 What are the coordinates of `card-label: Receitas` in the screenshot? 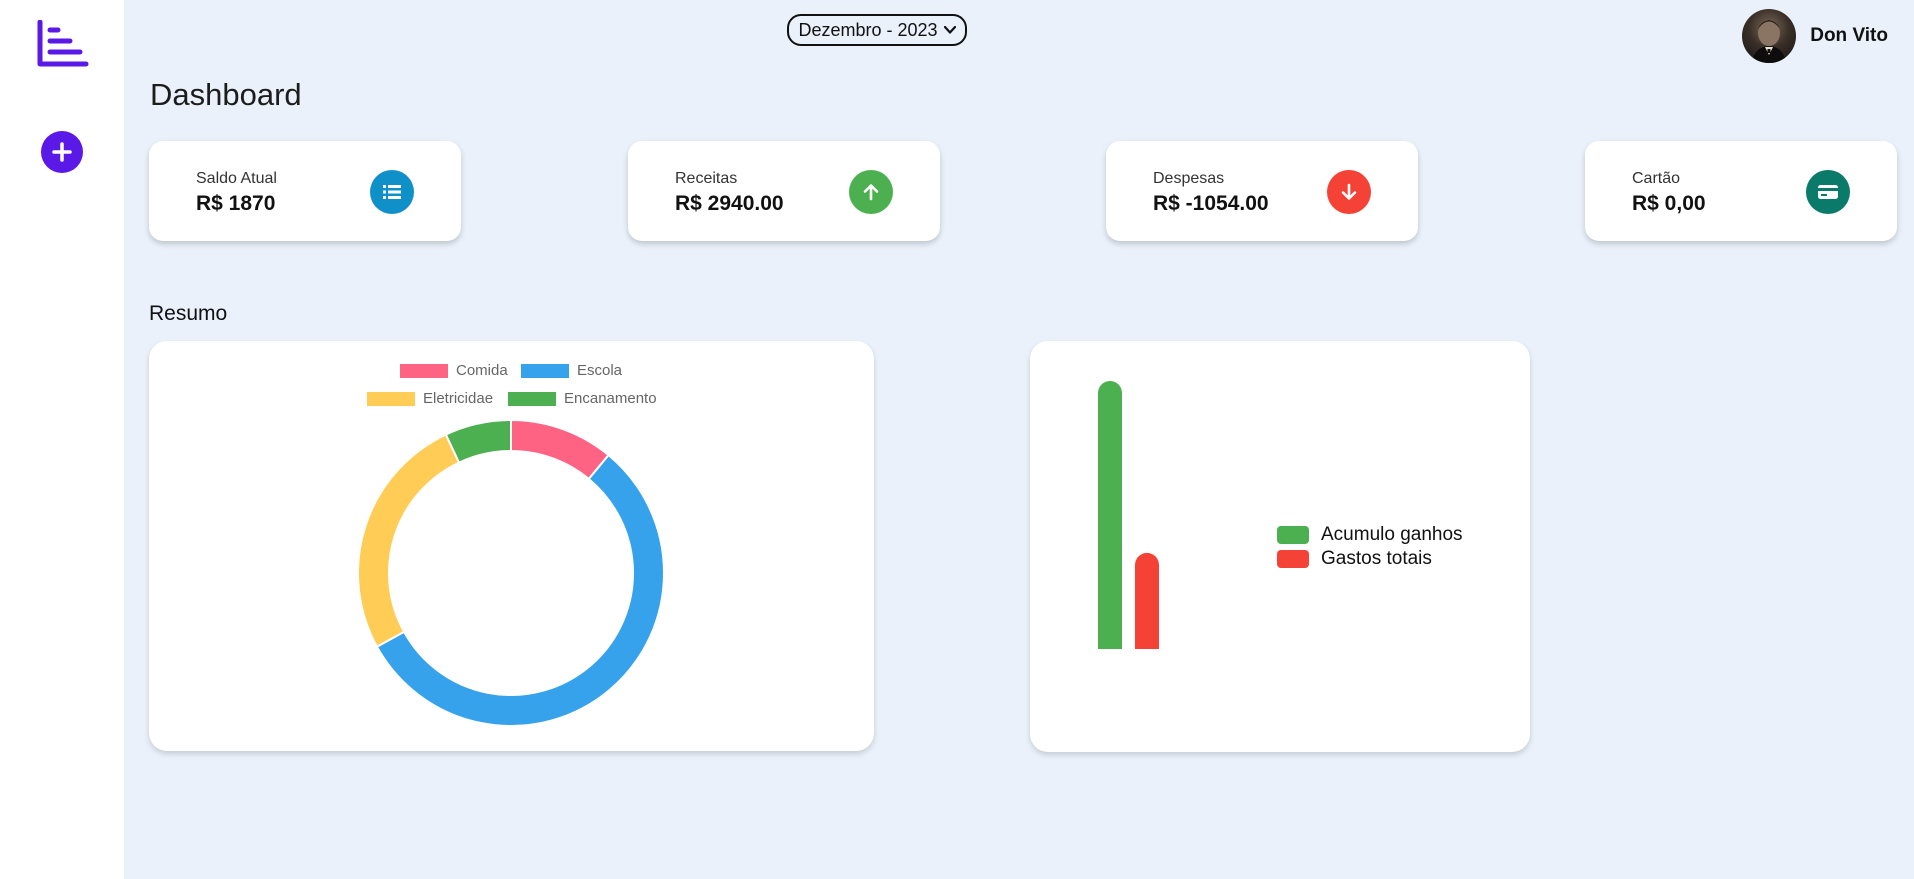 It's located at (706, 178).